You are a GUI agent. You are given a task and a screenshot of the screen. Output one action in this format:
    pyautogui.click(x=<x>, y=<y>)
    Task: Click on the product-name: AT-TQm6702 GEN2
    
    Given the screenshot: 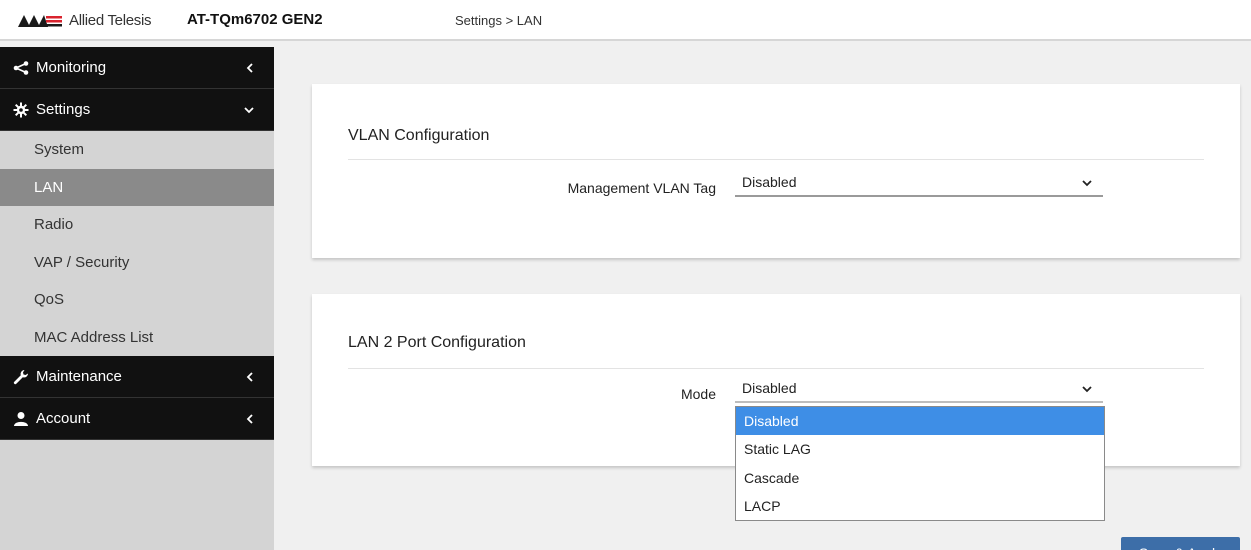 What is the action you would take?
    pyautogui.click(x=255, y=19)
    